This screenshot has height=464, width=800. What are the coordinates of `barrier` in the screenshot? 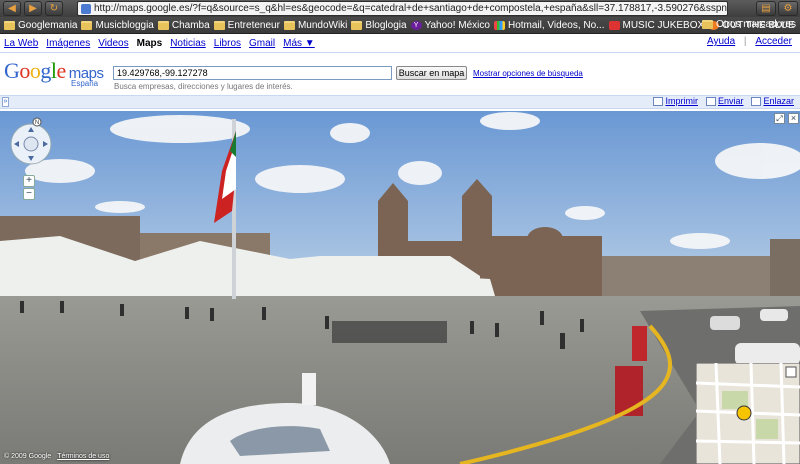 It's located at (639, 343).